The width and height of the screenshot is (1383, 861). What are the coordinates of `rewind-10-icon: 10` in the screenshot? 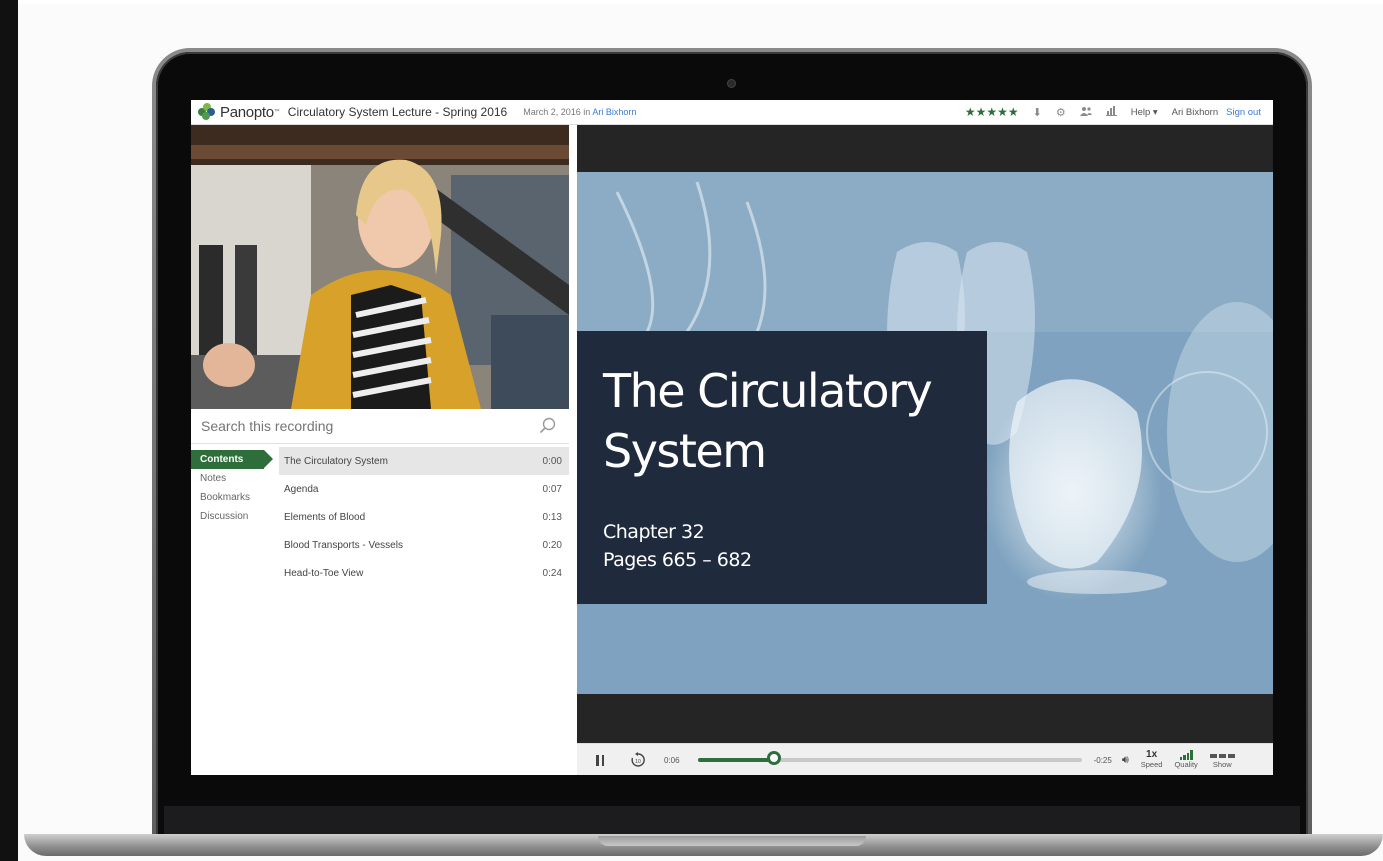 It's located at (638, 760).